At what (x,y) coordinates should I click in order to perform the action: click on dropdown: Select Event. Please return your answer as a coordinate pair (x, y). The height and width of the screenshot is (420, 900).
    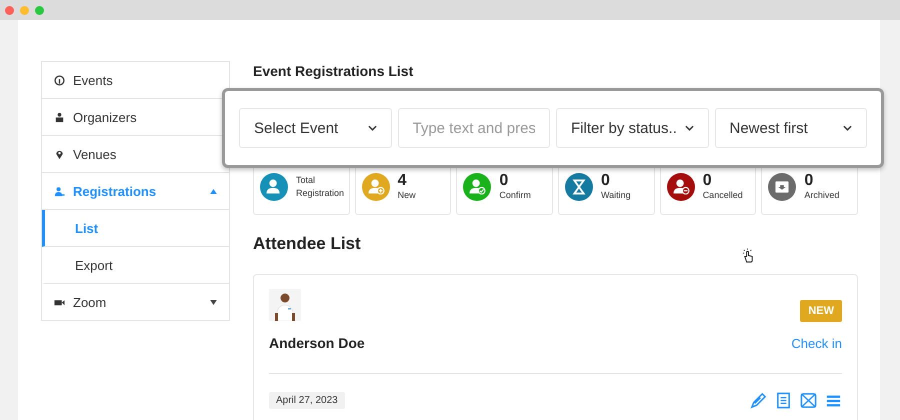
    Looking at the image, I should click on (315, 128).